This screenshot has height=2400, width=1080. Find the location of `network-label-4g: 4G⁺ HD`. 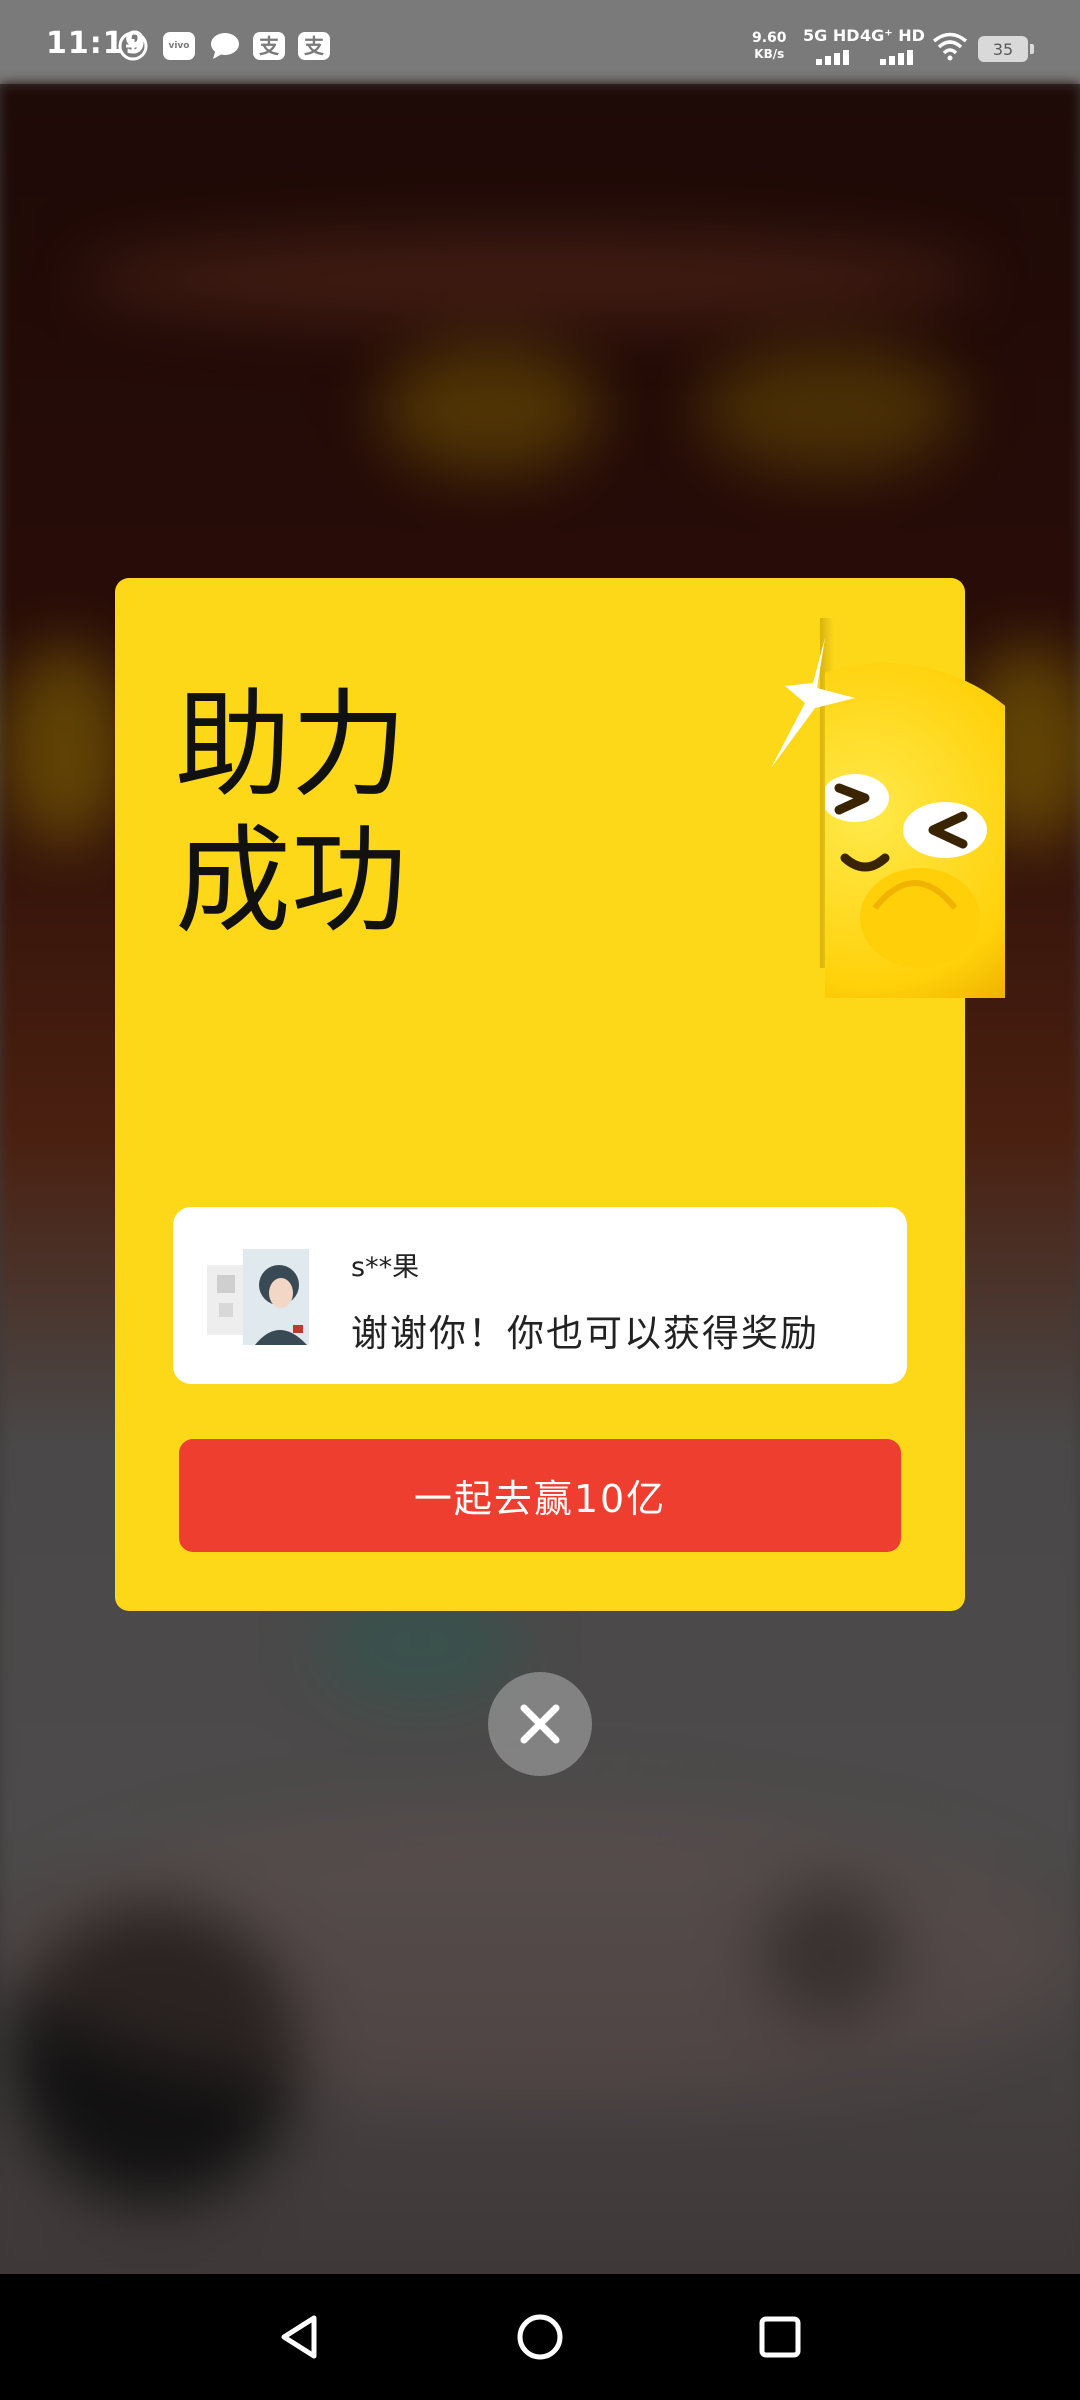

network-label-4g: 4G⁺ HD is located at coordinates (892, 35).